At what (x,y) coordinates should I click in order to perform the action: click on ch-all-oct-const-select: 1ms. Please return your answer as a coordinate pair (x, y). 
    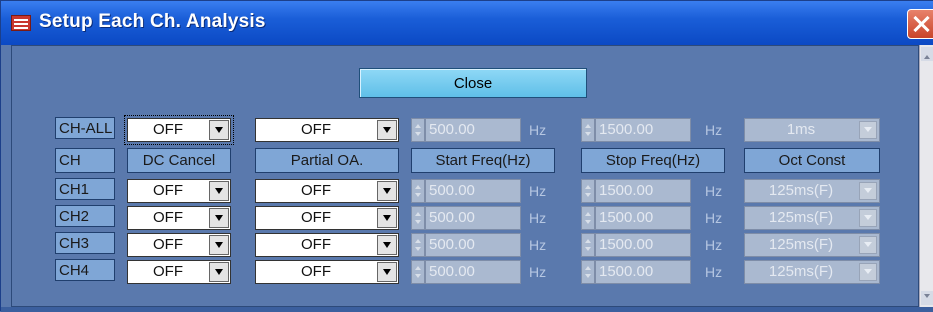
    Looking at the image, I should click on (812, 130).